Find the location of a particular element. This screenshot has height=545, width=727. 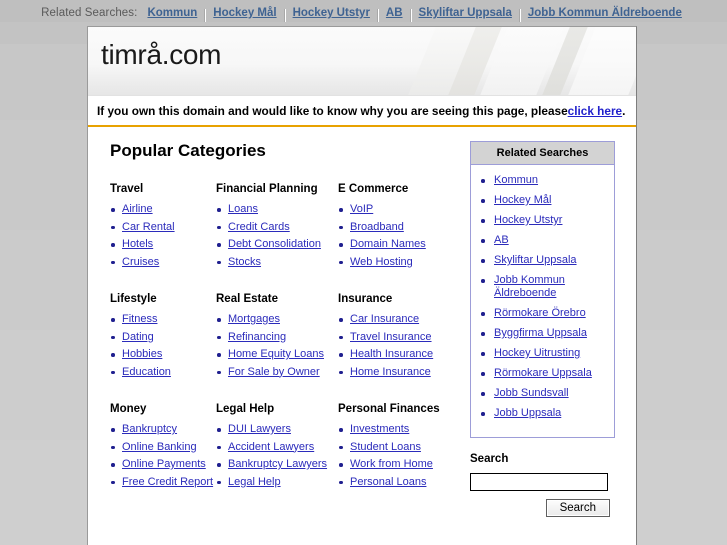

top-related-link-skyliftar-uppsala: Skyliftar Uppsala is located at coordinates (465, 13).